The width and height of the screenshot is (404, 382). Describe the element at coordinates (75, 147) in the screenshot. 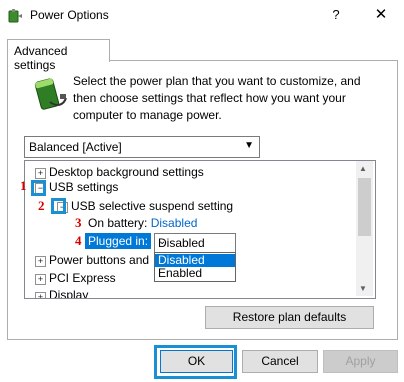

I see `power-plan-value: Balanced [Active]` at that location.